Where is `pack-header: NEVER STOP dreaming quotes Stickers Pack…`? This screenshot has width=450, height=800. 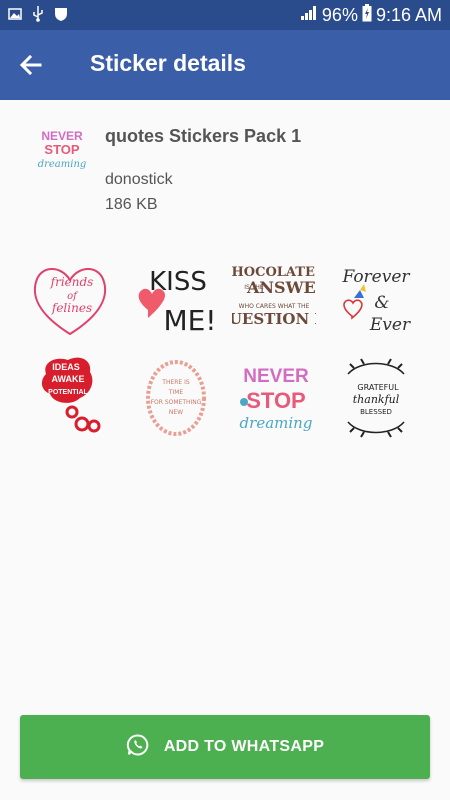 pack-header: NEVER STOP dreaming quotes Stickers Pack… is located at coordinates (225, 165).